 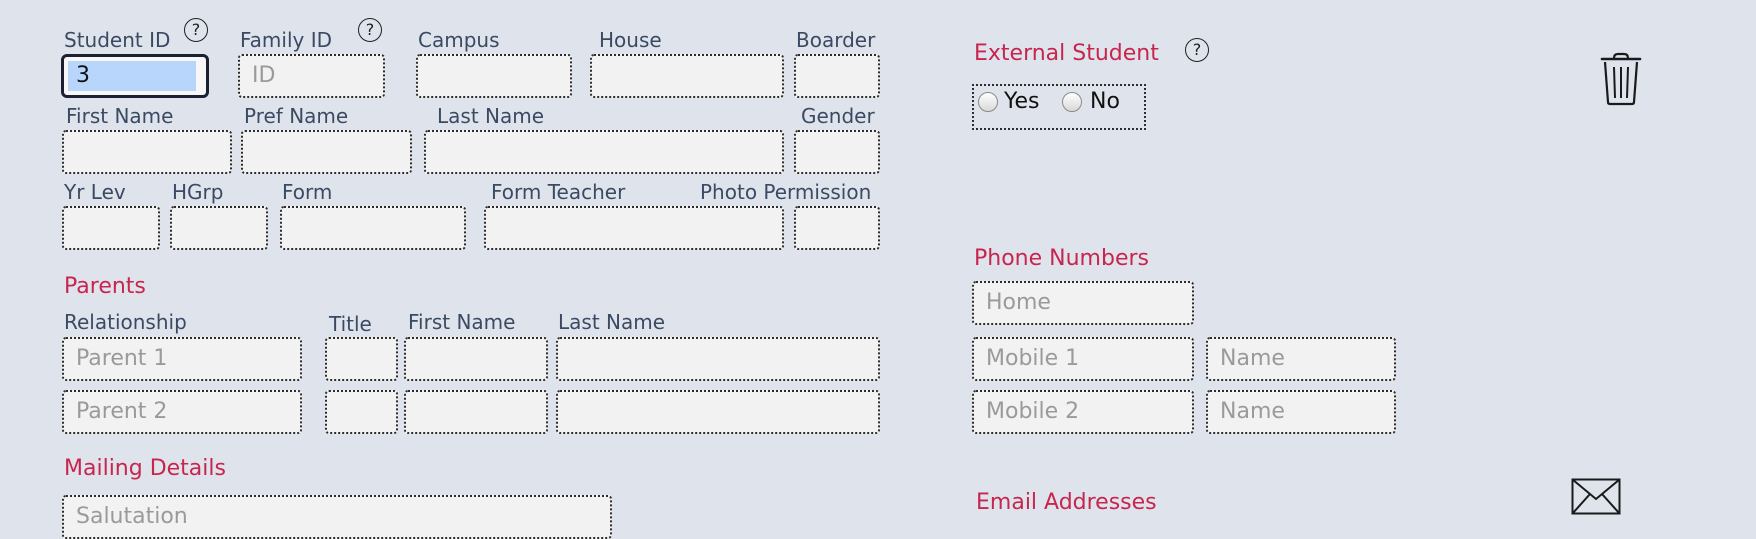 I want to click on last-name-label: Last Name, so click(x=491, y=116).